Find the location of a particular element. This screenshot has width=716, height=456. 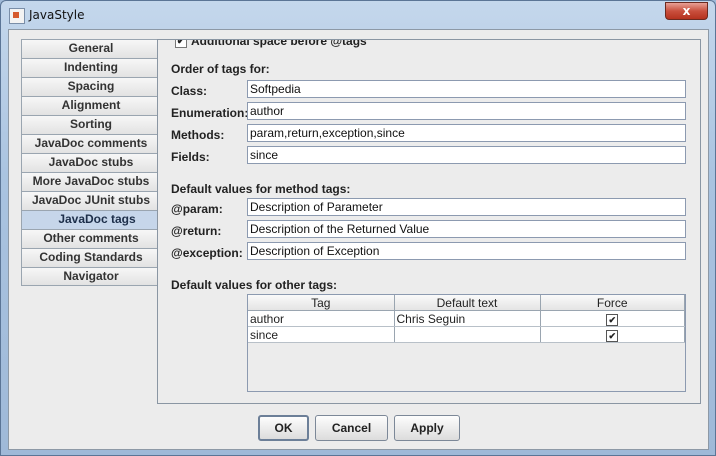

column-header-default-text: Default text is located at coordinates (467, 303).